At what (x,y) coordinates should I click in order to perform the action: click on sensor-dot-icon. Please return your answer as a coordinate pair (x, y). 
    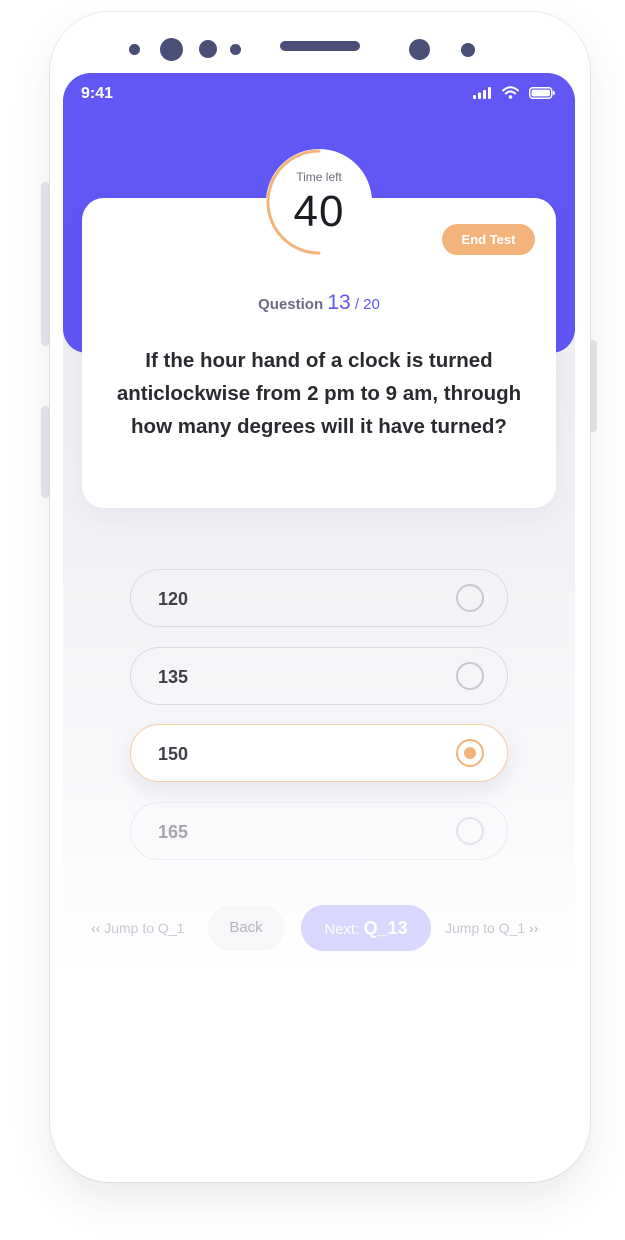
    Looking at the image, I should click on (235, 49).